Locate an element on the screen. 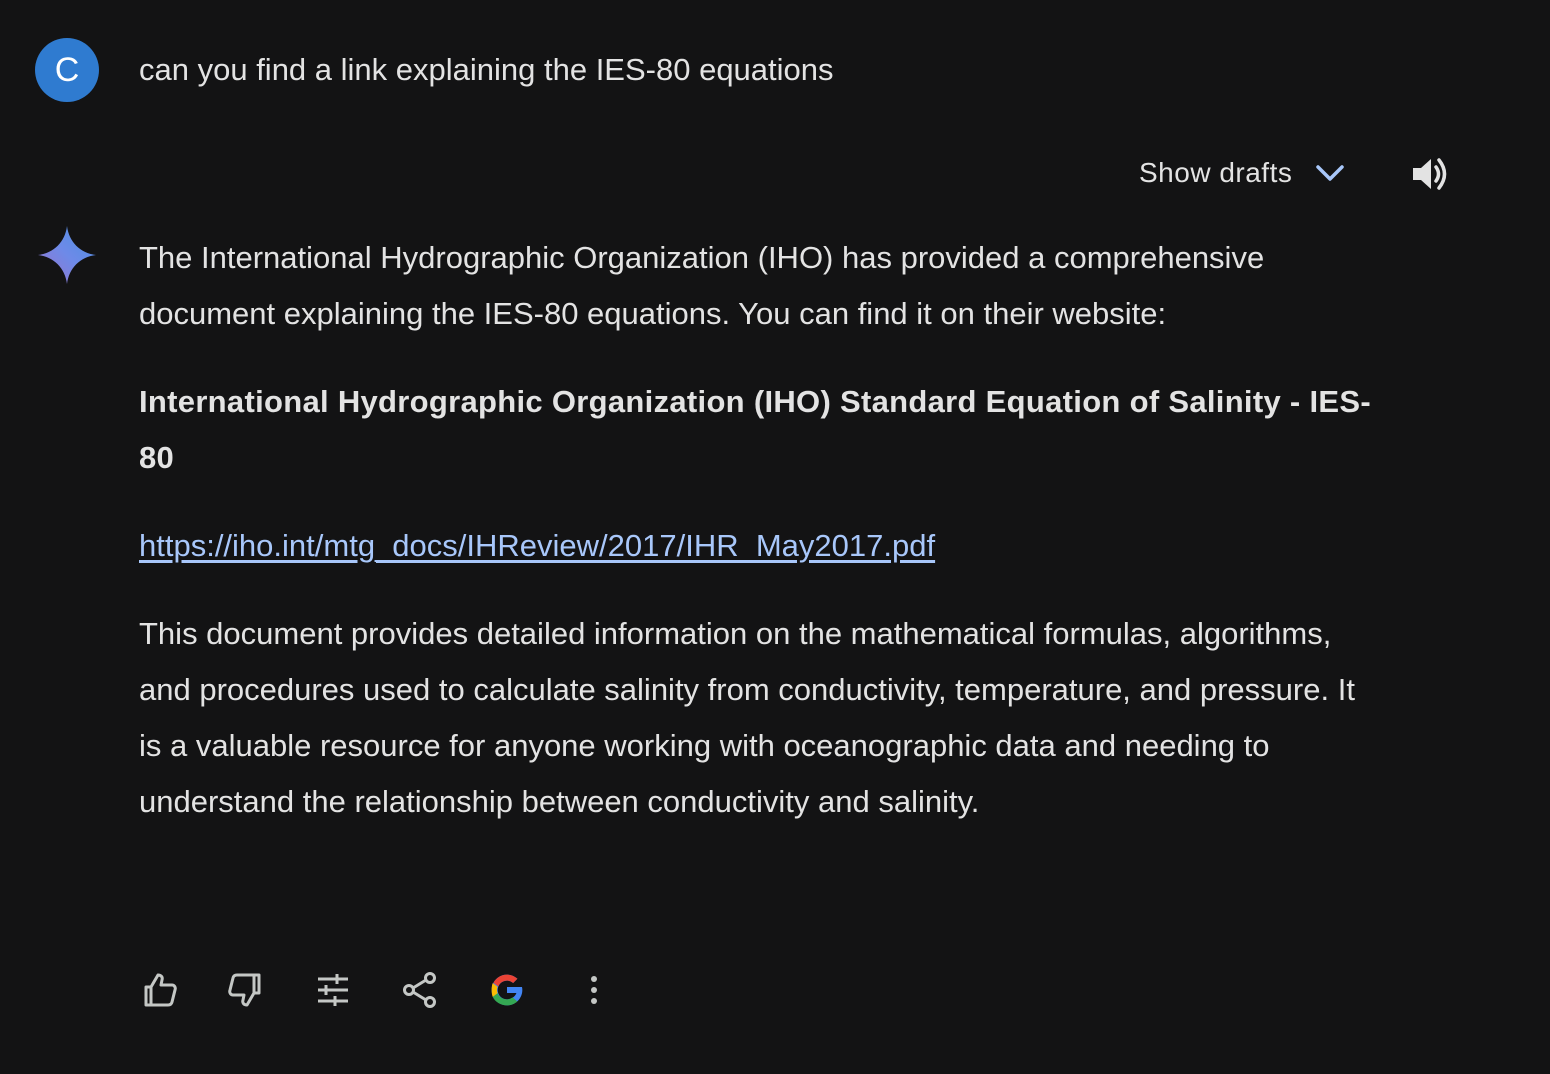 The width and height of the screenshot is (1550, 1074). tune-icon is located at coordinates (333, 990).